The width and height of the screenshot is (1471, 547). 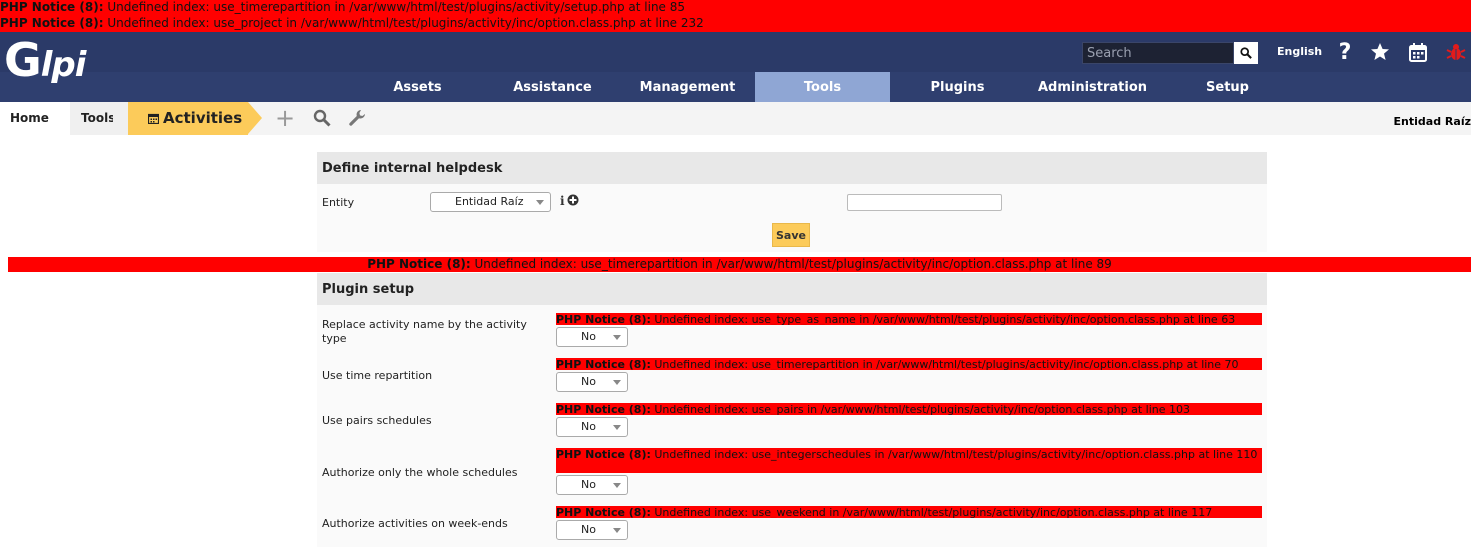 I want to click on search-box, so click(x=1170, y=53).